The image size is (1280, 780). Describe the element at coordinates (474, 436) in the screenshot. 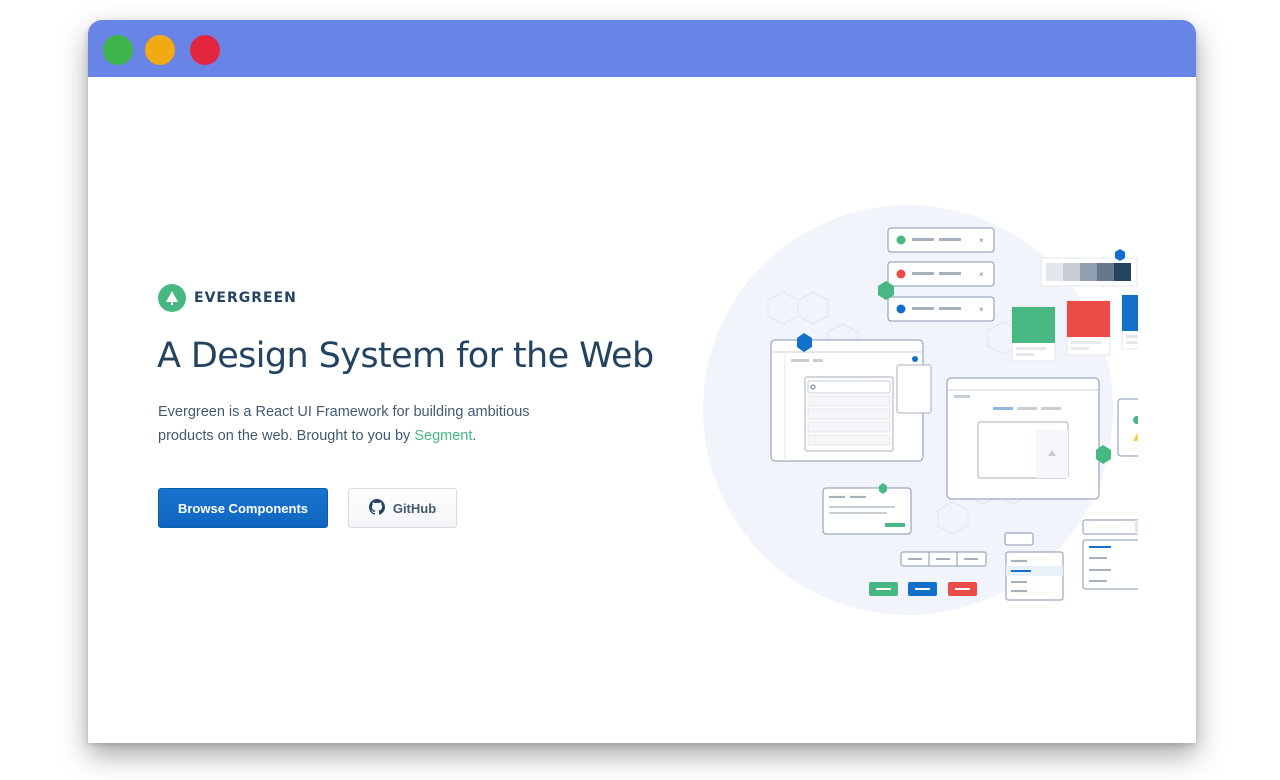

I see `description-period: .` at that location.